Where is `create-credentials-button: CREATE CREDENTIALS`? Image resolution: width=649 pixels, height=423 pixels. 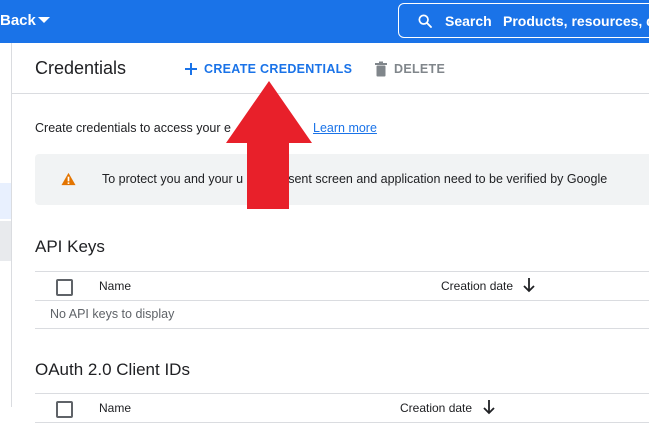
create-credentials-button: CREATE CREDENTIALS is located at coordinates (268, 69).